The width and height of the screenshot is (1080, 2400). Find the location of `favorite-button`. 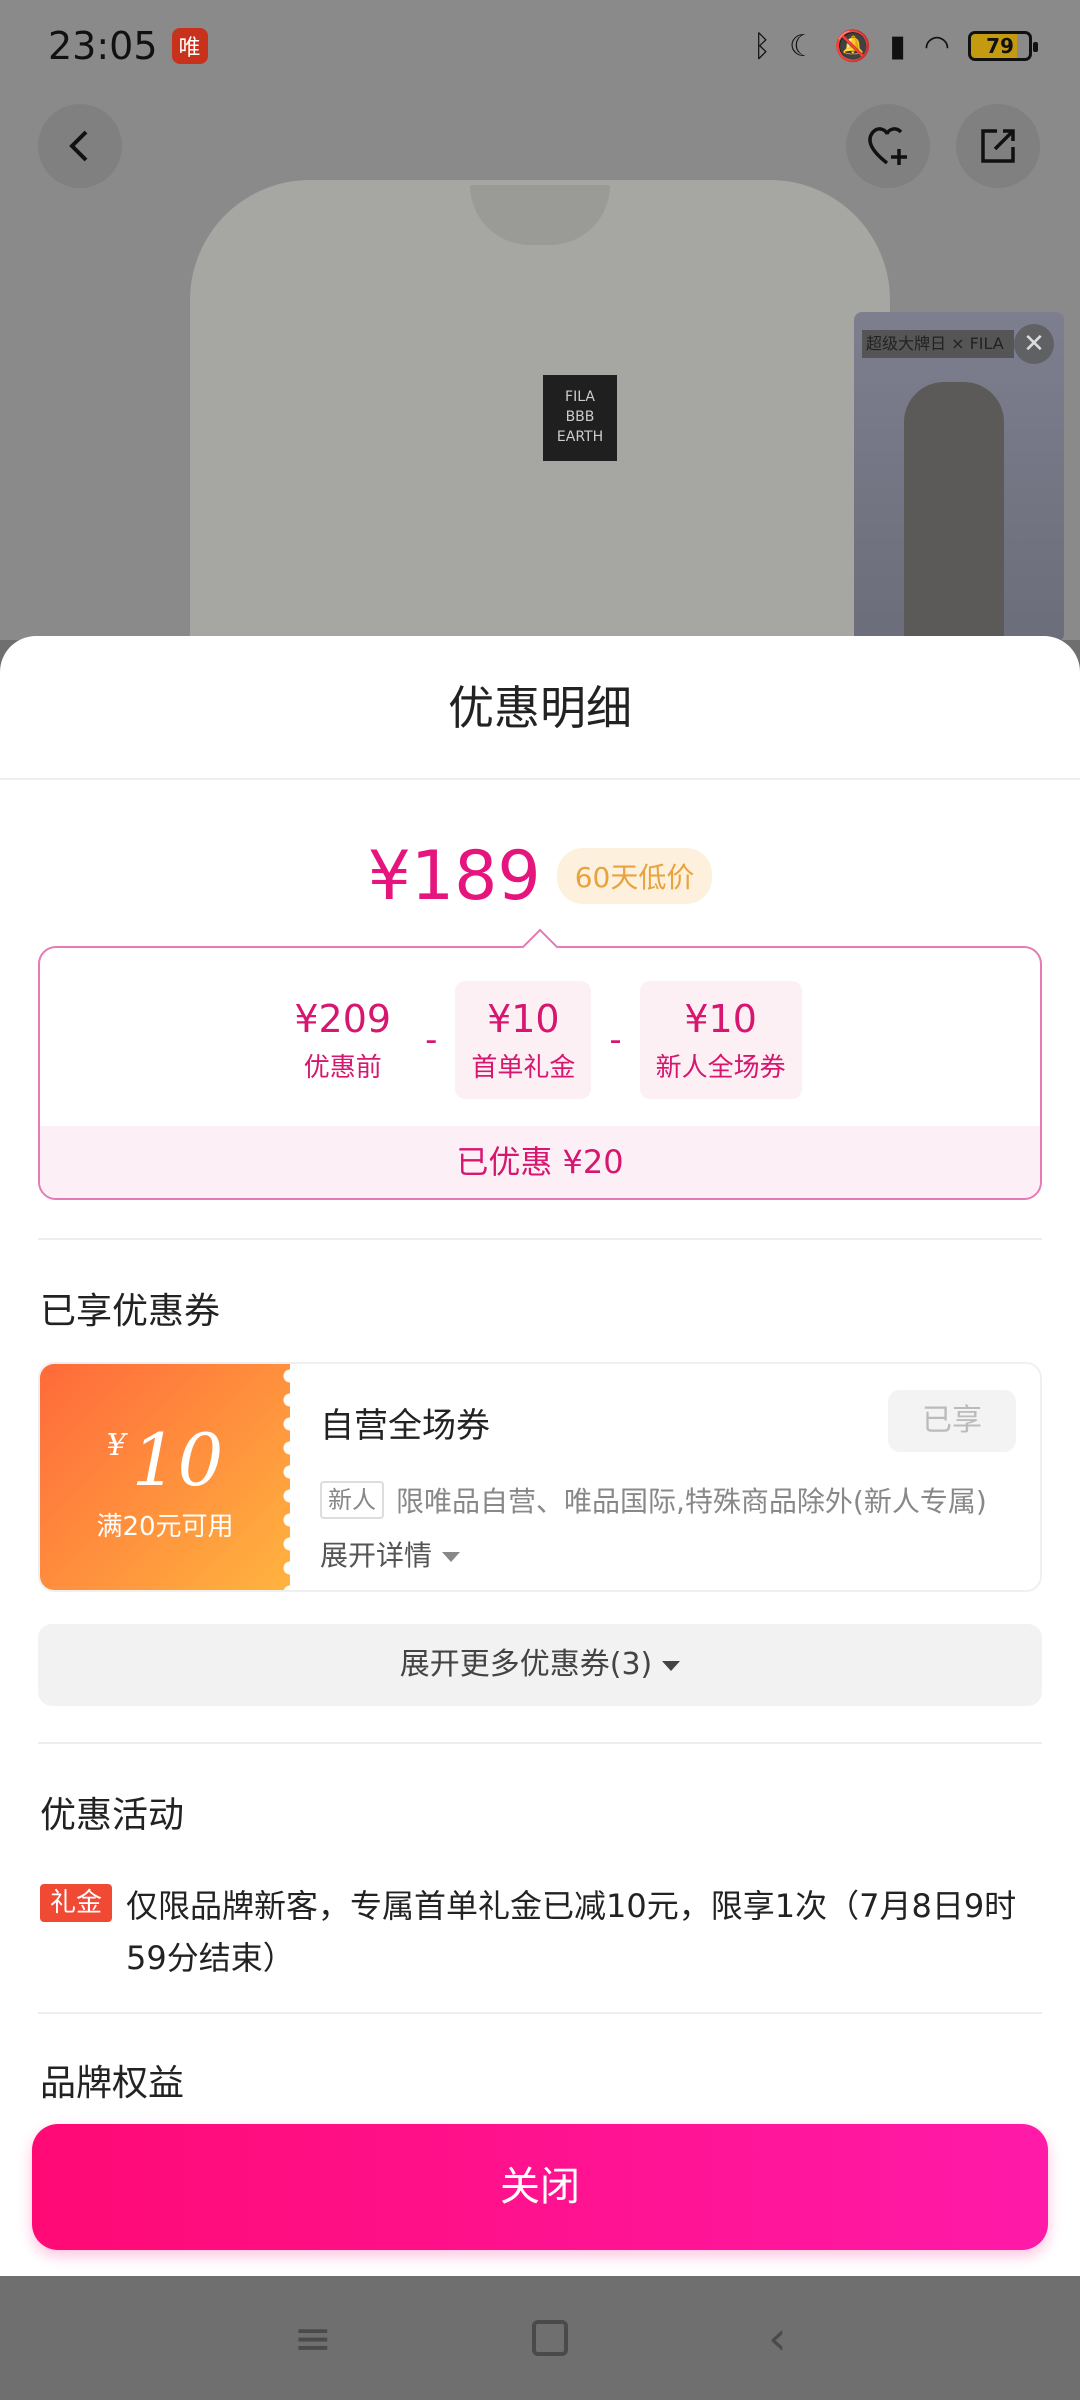

favorite-button is located at coordinates (888, 146).